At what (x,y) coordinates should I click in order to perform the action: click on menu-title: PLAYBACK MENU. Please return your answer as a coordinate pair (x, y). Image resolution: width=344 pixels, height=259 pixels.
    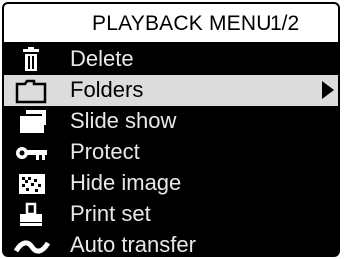
    Looking at the image, I should click on (182, 23).